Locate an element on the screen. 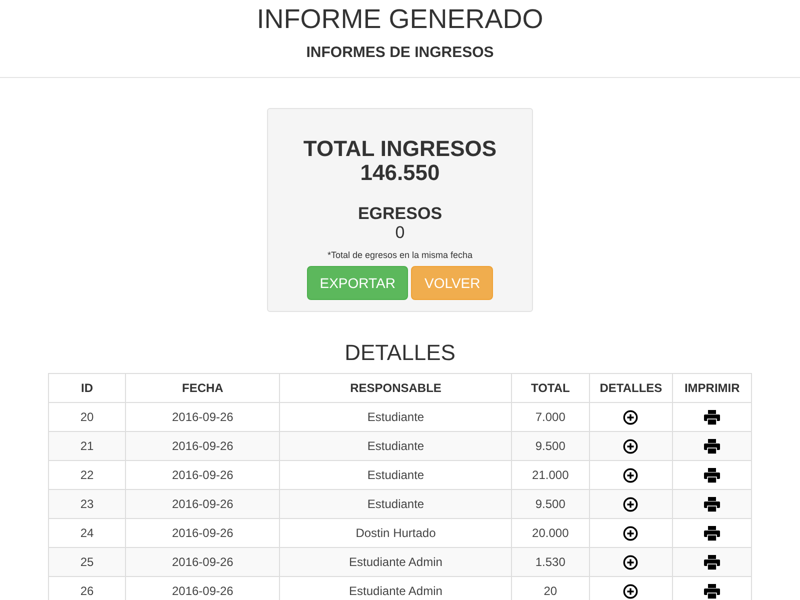  egresos-label: EGRESOS is located at coordinates (400, 213).